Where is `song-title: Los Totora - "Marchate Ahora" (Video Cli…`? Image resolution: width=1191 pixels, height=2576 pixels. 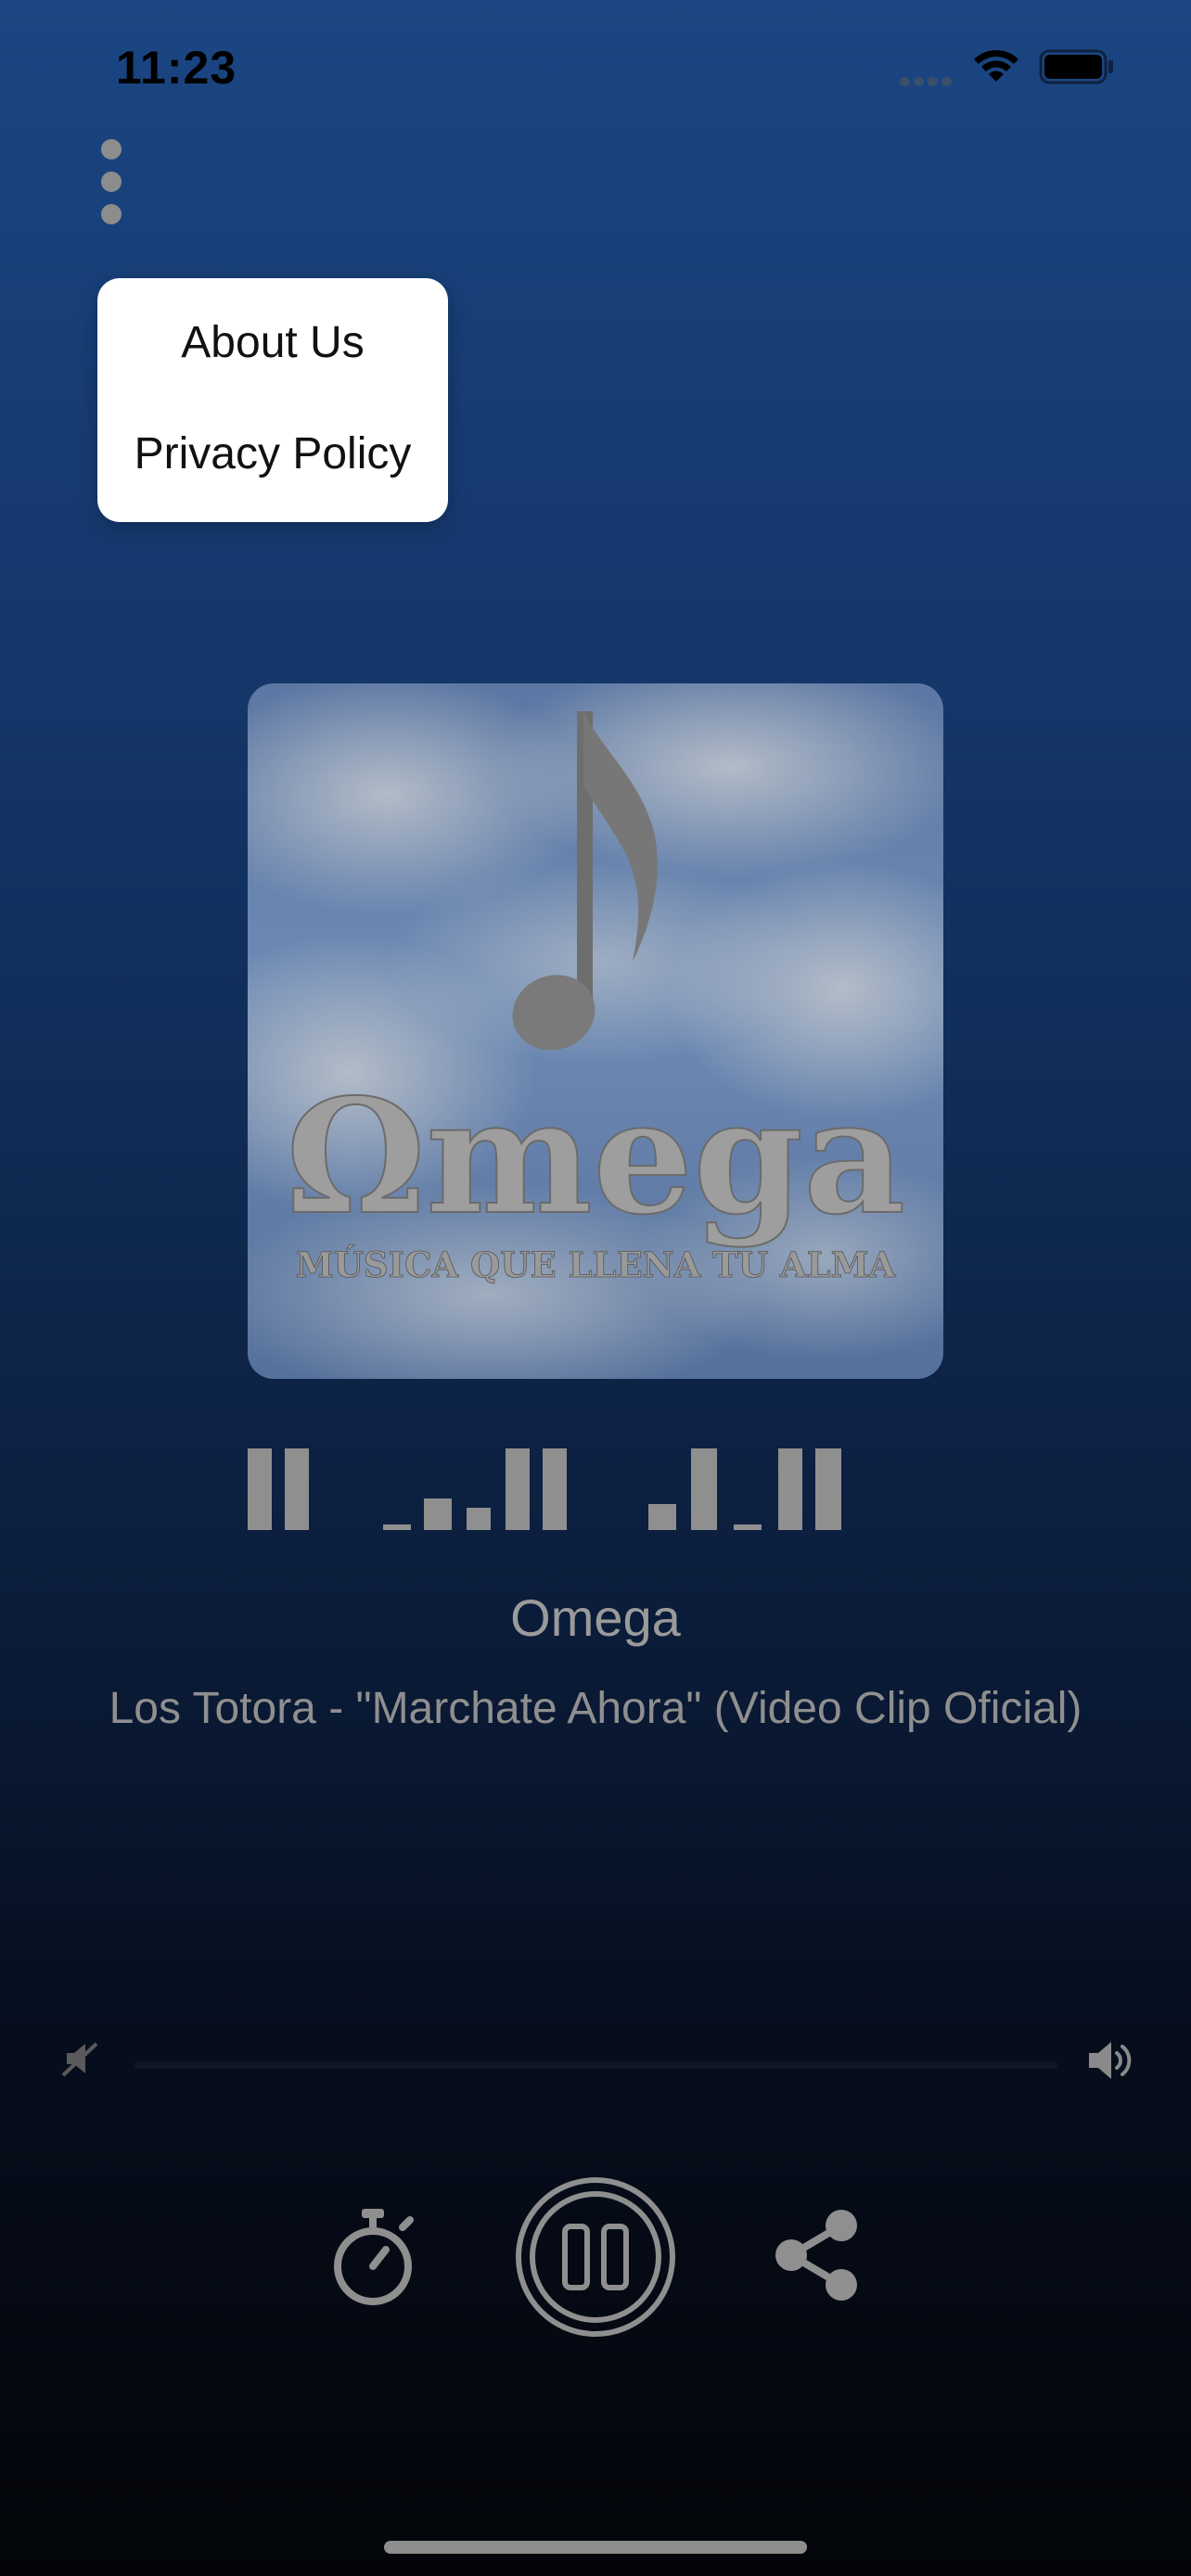 song-title: Los Totora - "Marchate Ahora" (Video Cli… is located at coordinates (595, 1708).